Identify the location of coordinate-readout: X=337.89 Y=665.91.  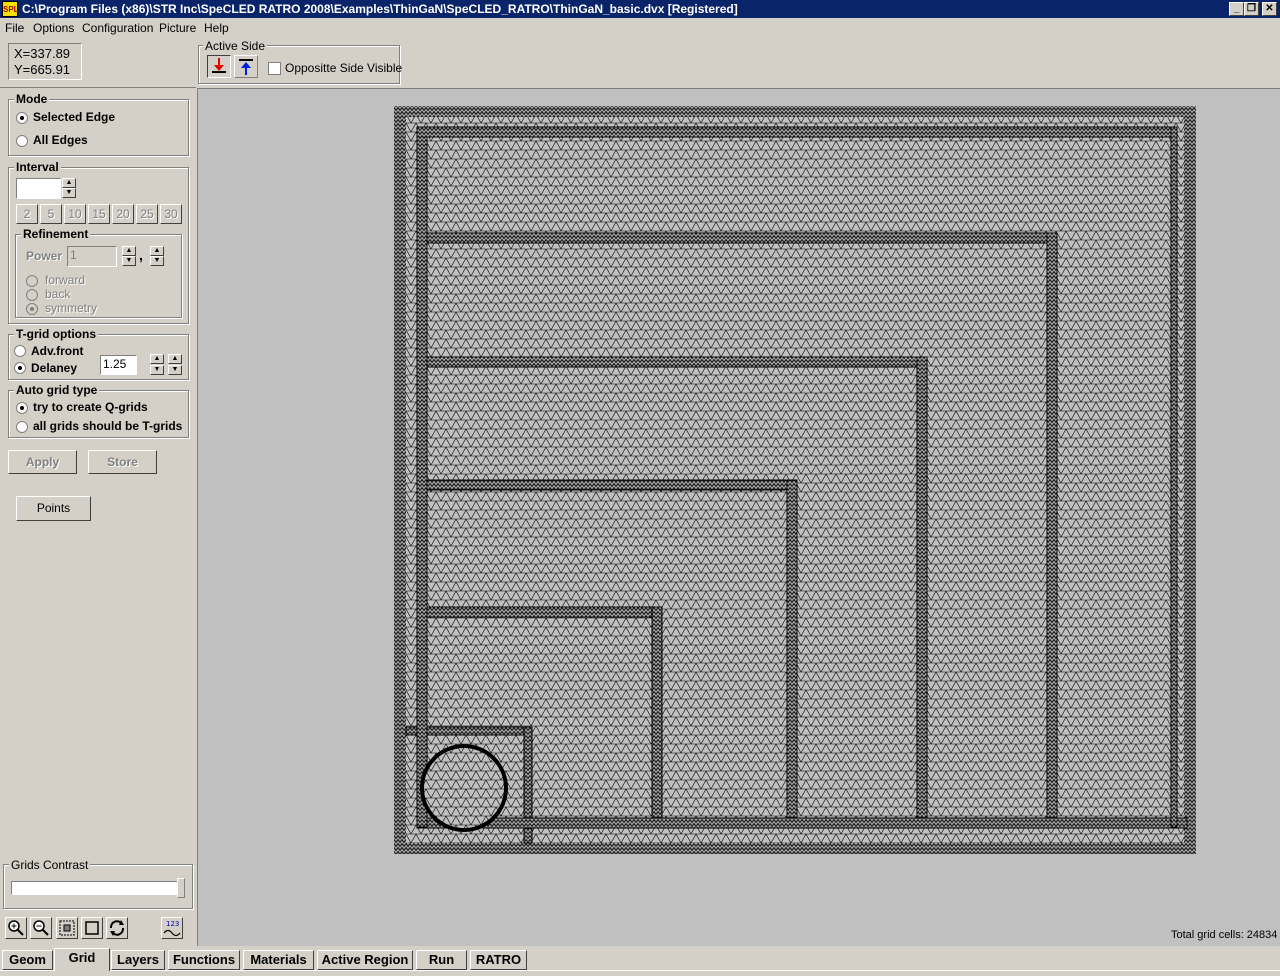
(45, 61).